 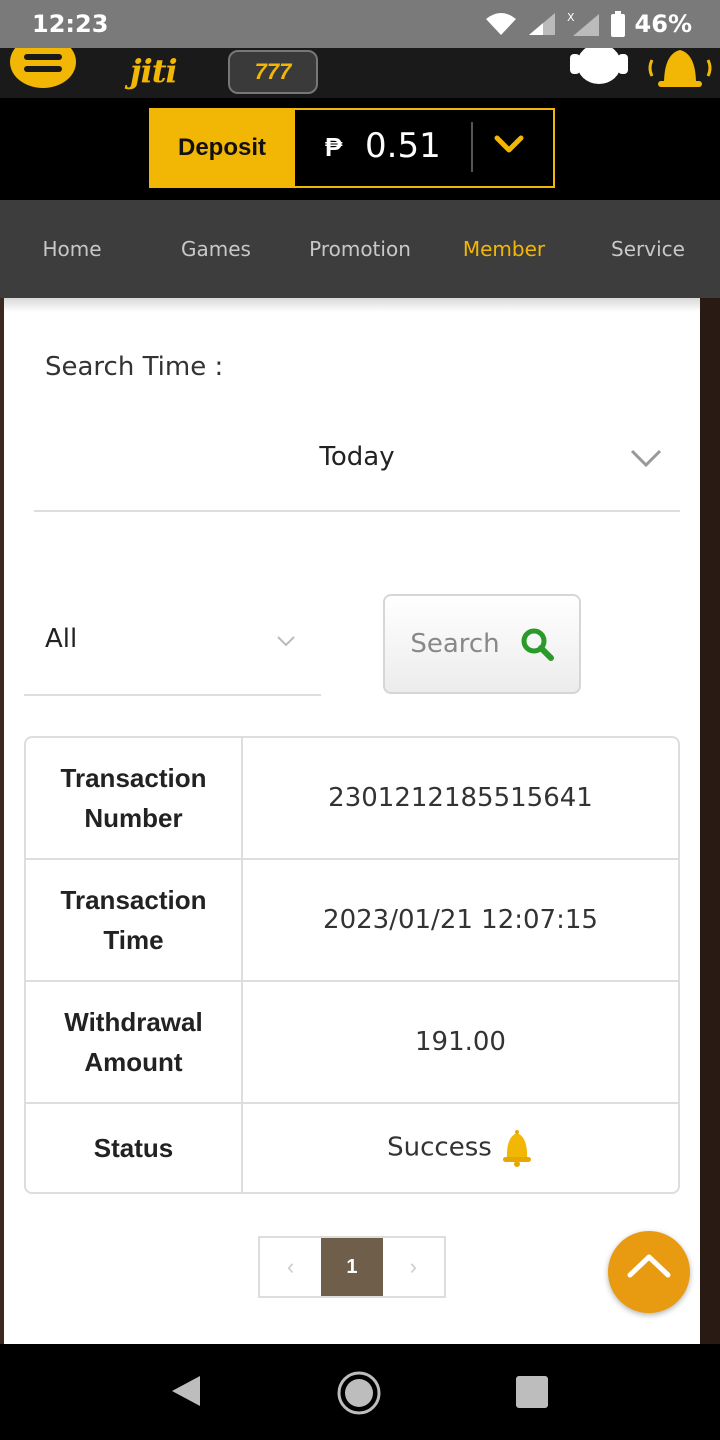 I want to click on row-label: Withdrawal Amount, so click(x=134, y=1043).